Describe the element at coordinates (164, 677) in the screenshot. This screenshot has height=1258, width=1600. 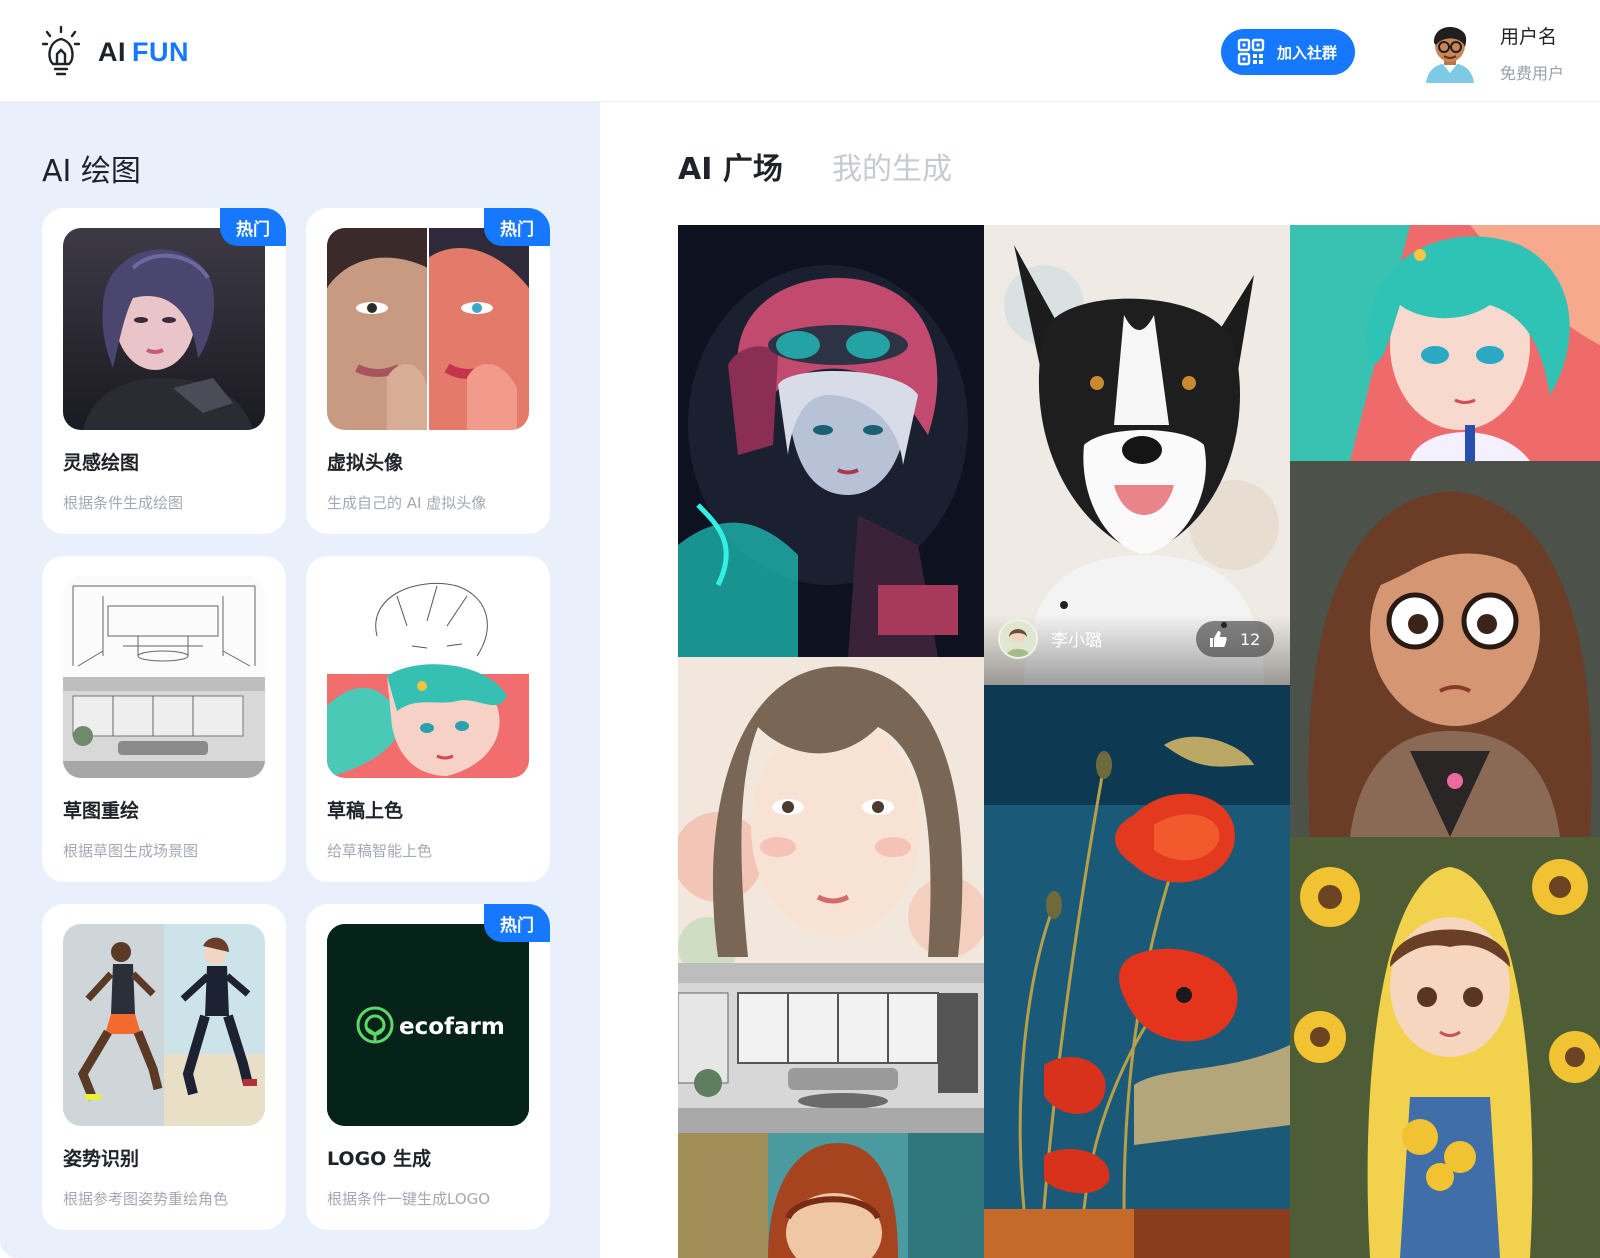
I see `sketch-redraw-thumbnail` at that location.